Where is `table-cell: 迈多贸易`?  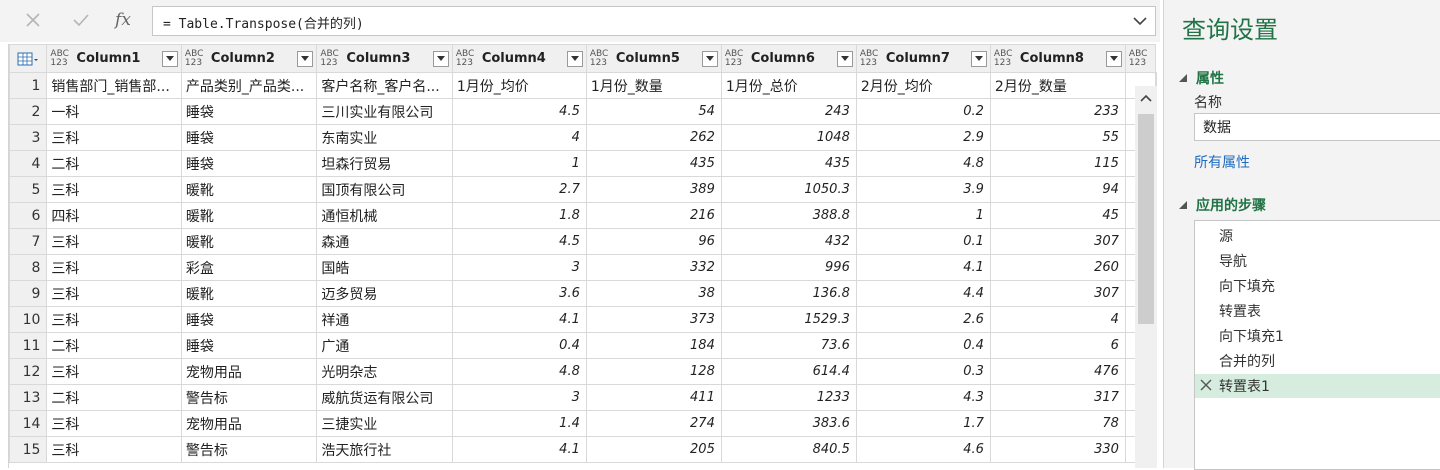
table-cell: 迈多贸易 is located at coordinates (384, 293).